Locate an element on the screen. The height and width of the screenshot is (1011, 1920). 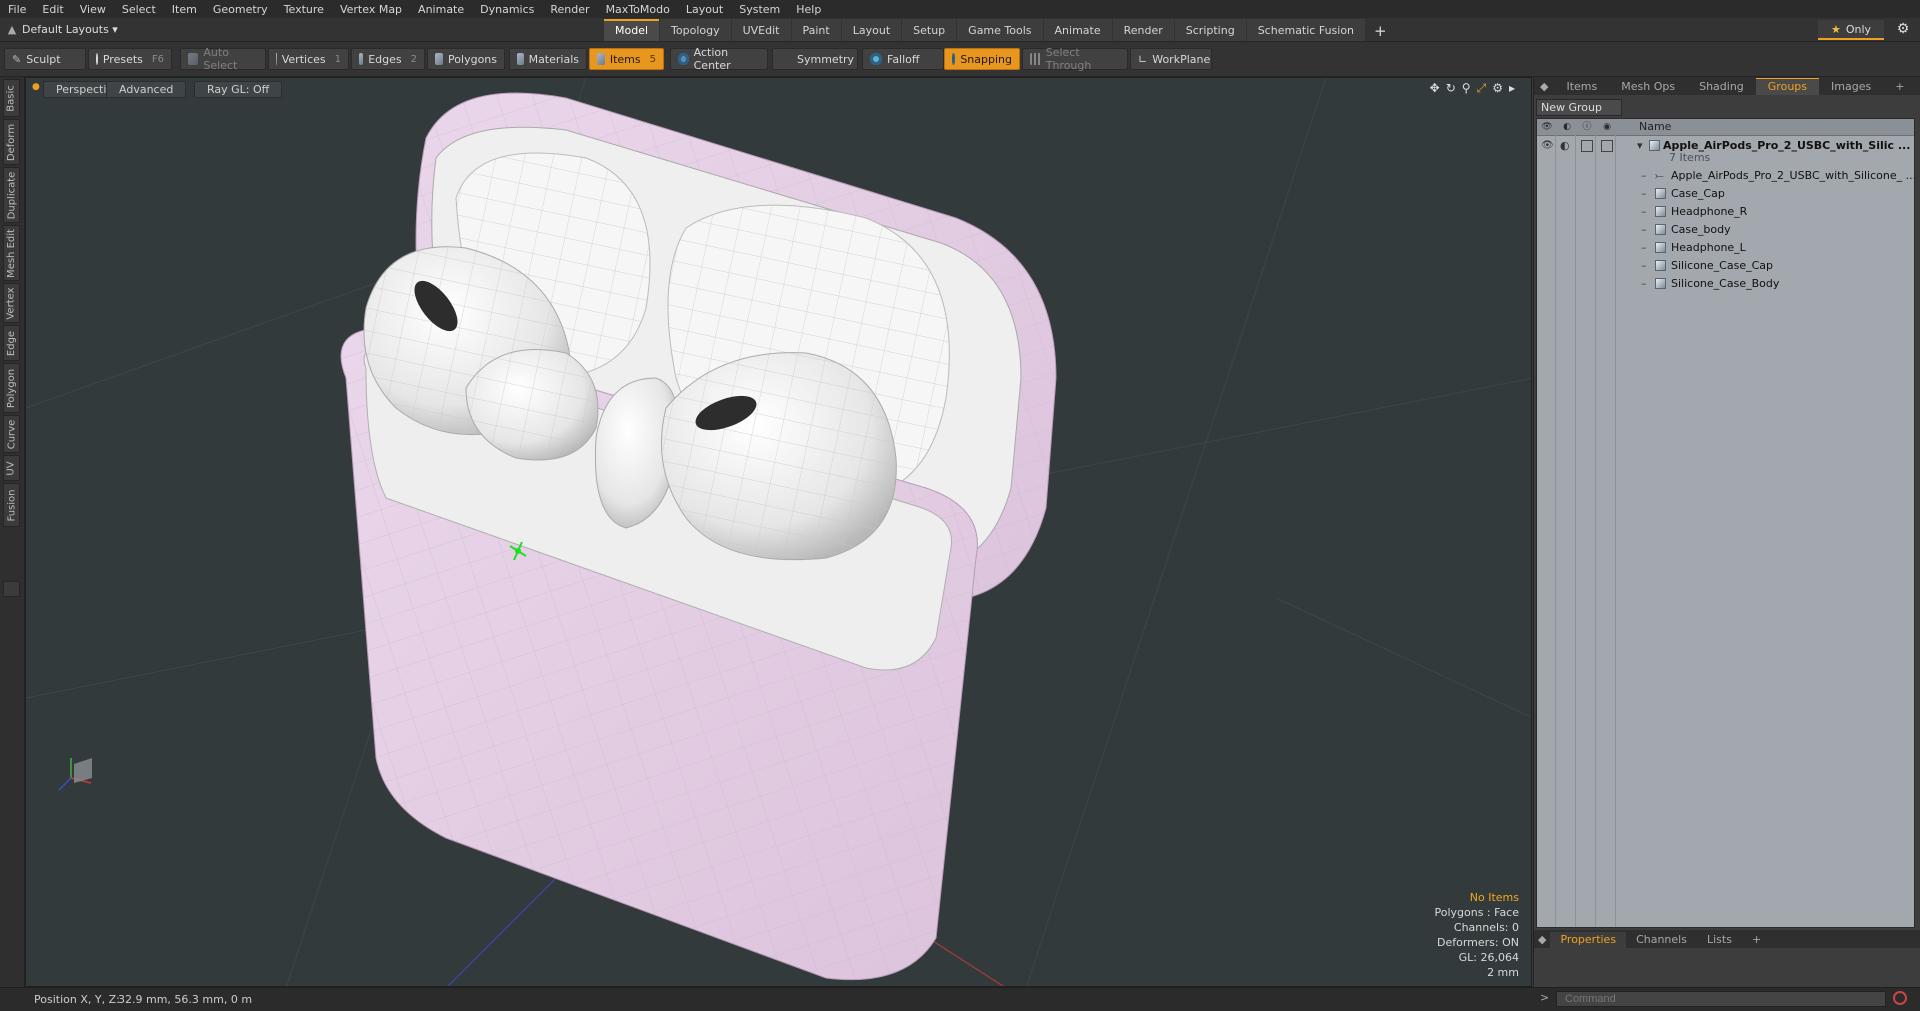
menu-geometry: Geometry is located at coordinates (240, 9).